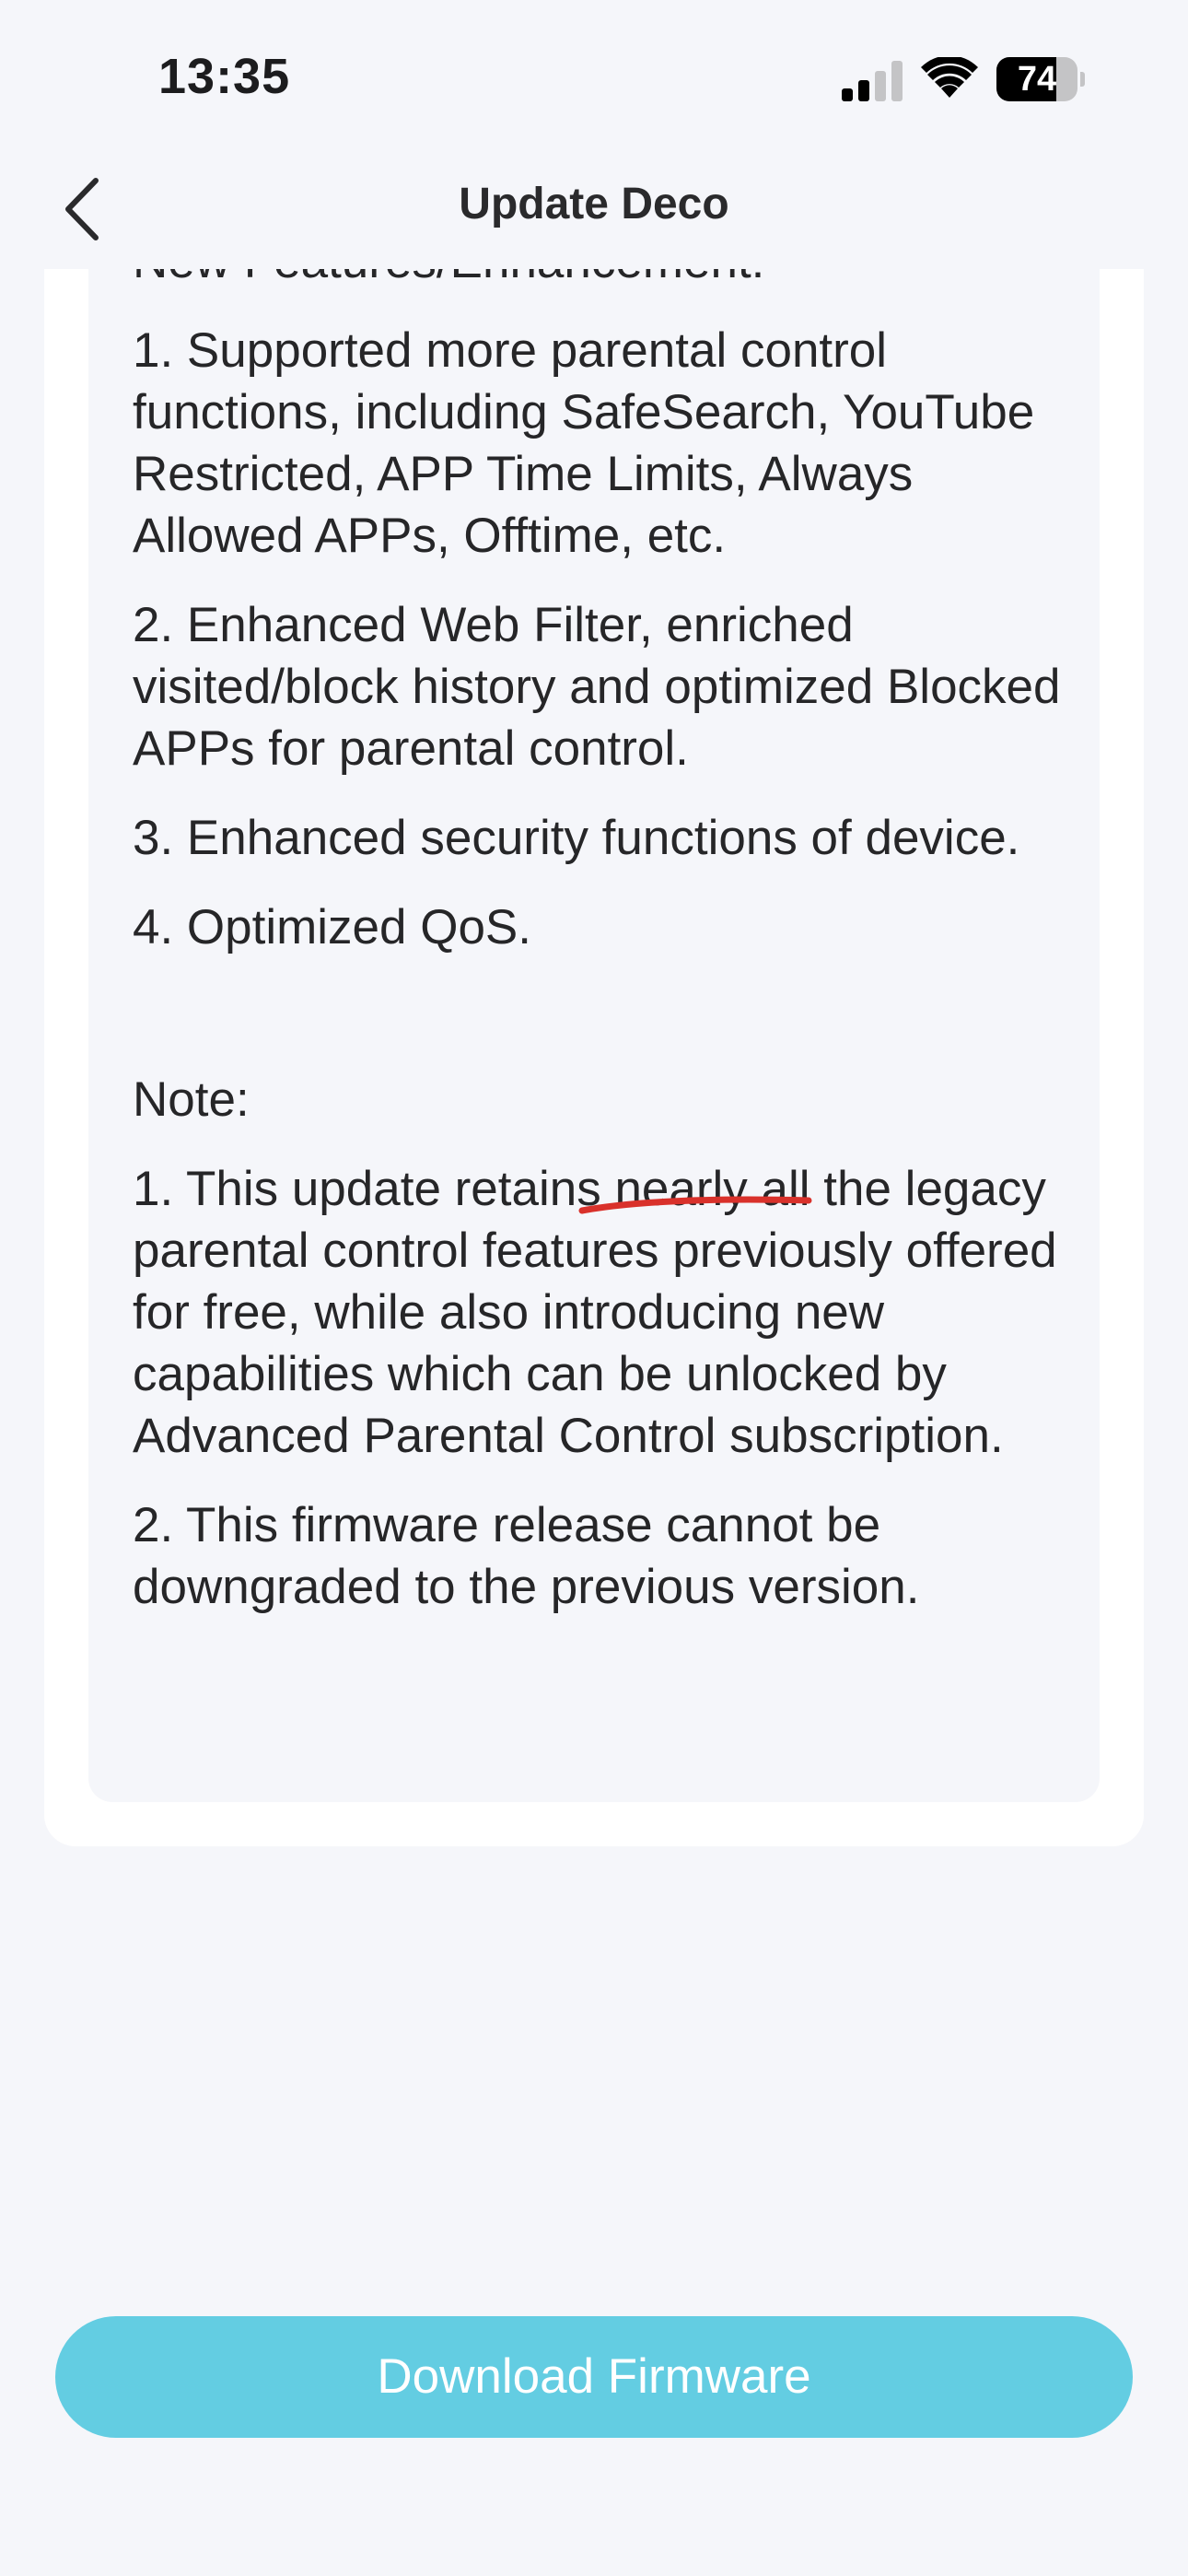  Describe the element at coordinates (224, 76) in the screenshot. I see `status-time: 13:35` at that location.